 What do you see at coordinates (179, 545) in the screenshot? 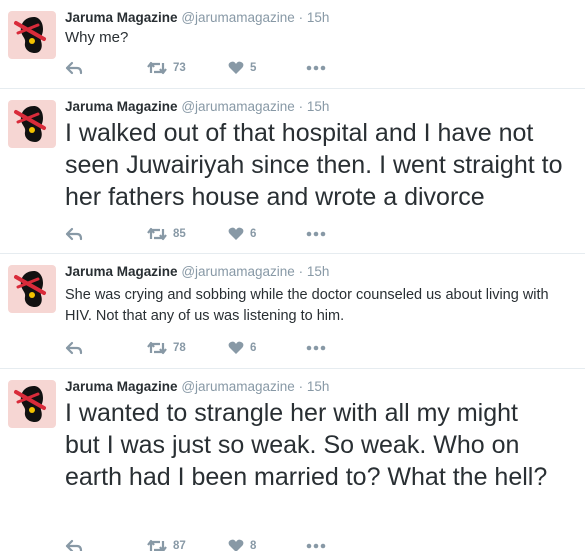
I see `retweet-count: 87` at bounding box center [179, 545].